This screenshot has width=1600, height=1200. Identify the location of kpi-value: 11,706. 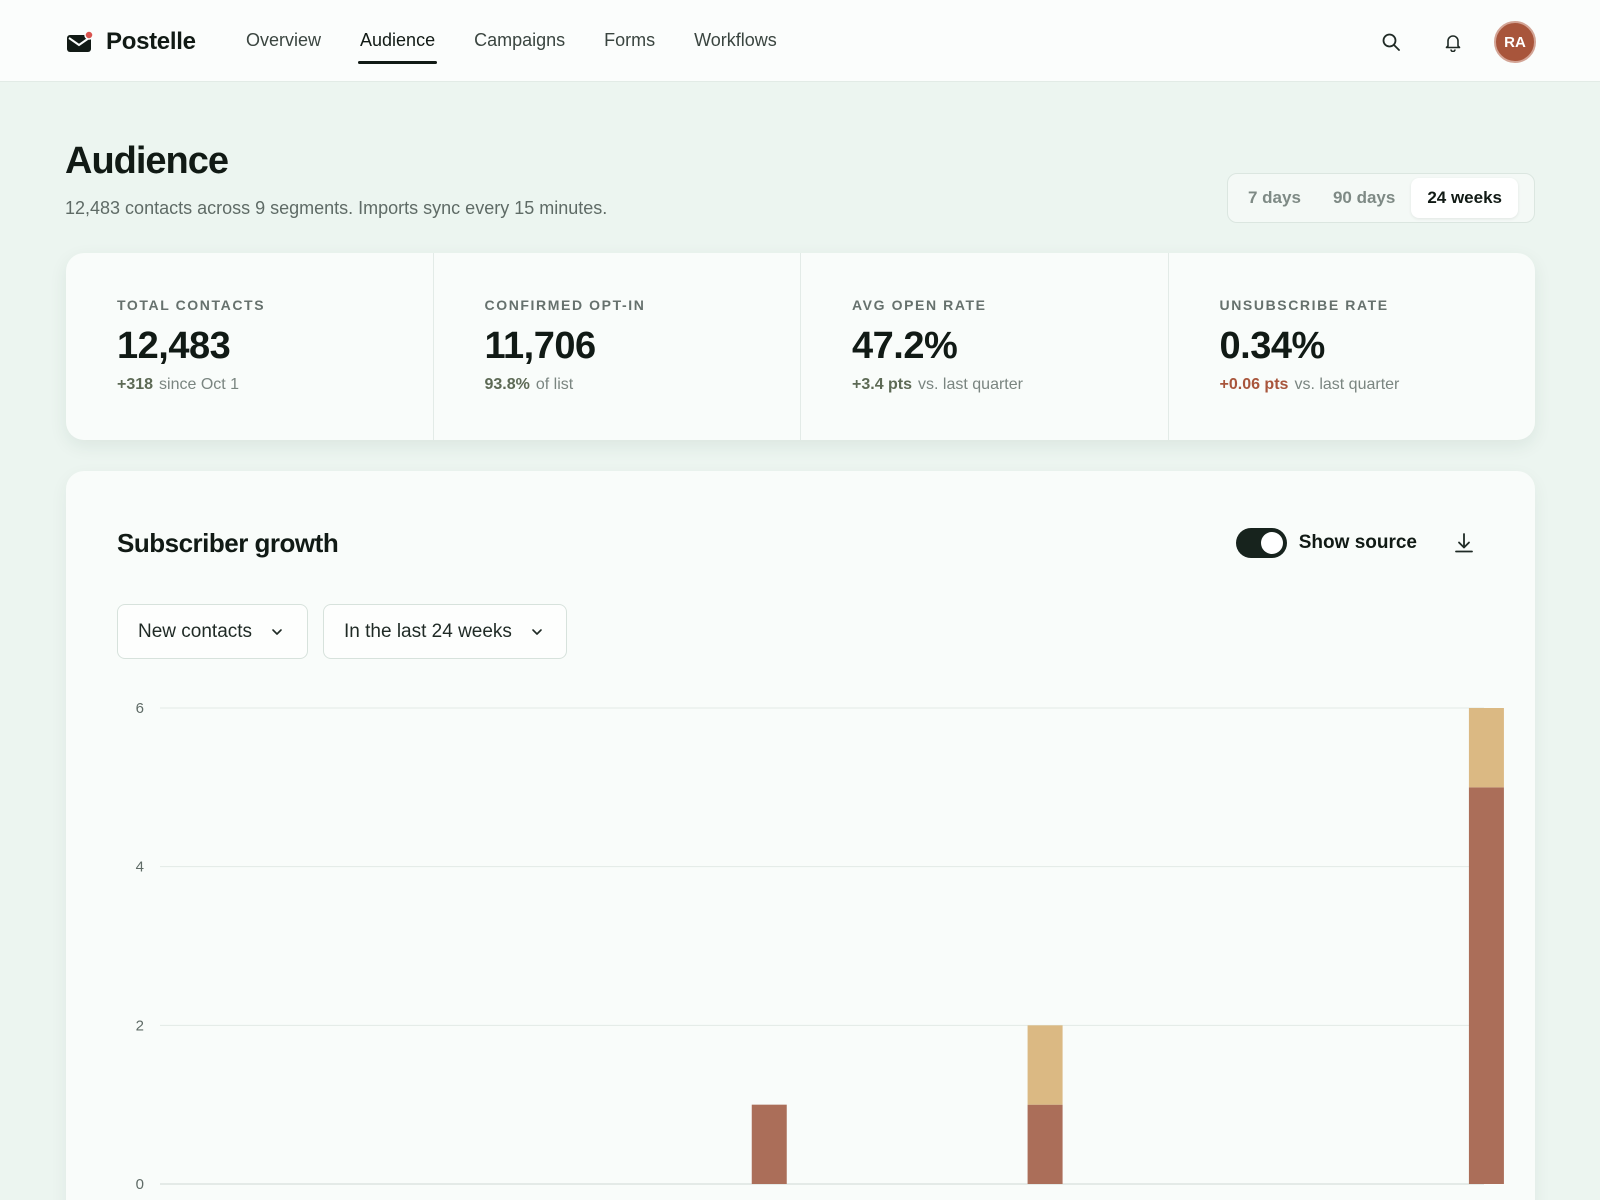
(540, 346).